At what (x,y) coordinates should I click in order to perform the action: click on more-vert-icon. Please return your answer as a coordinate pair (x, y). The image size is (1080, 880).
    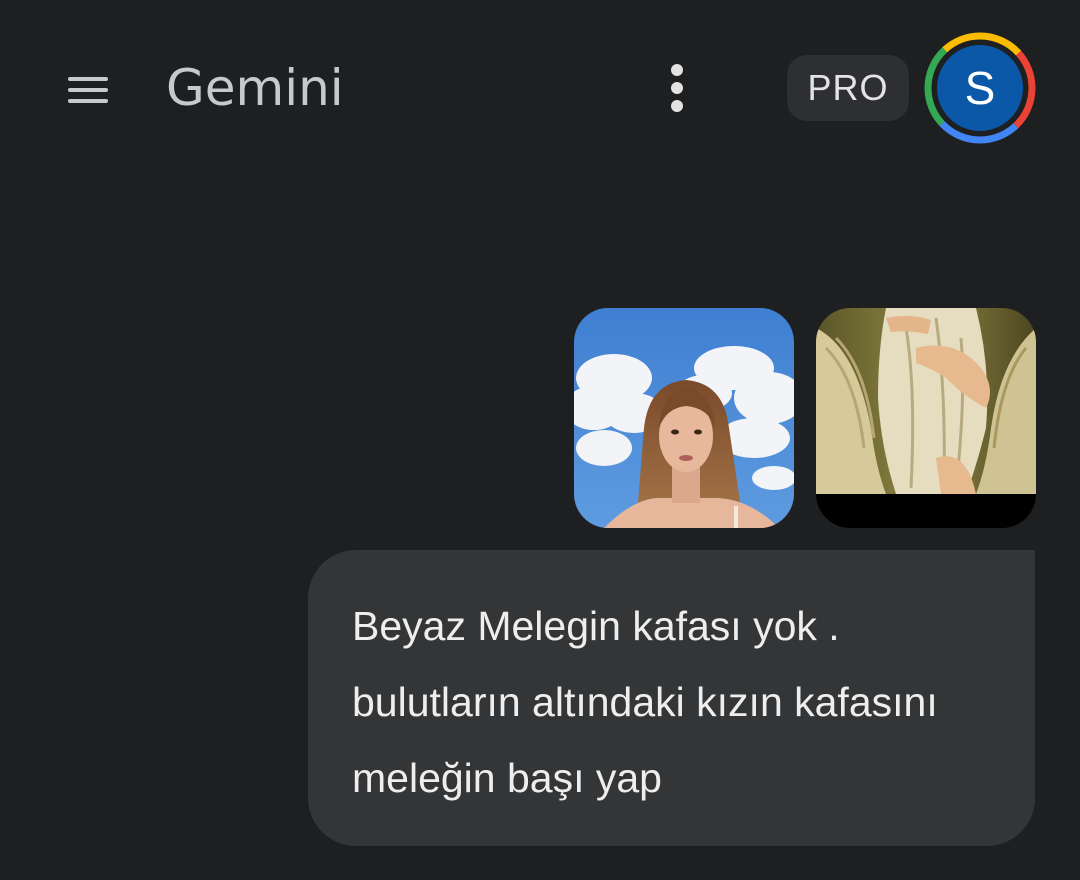
    Looking at the image, I should click on (677, 88).